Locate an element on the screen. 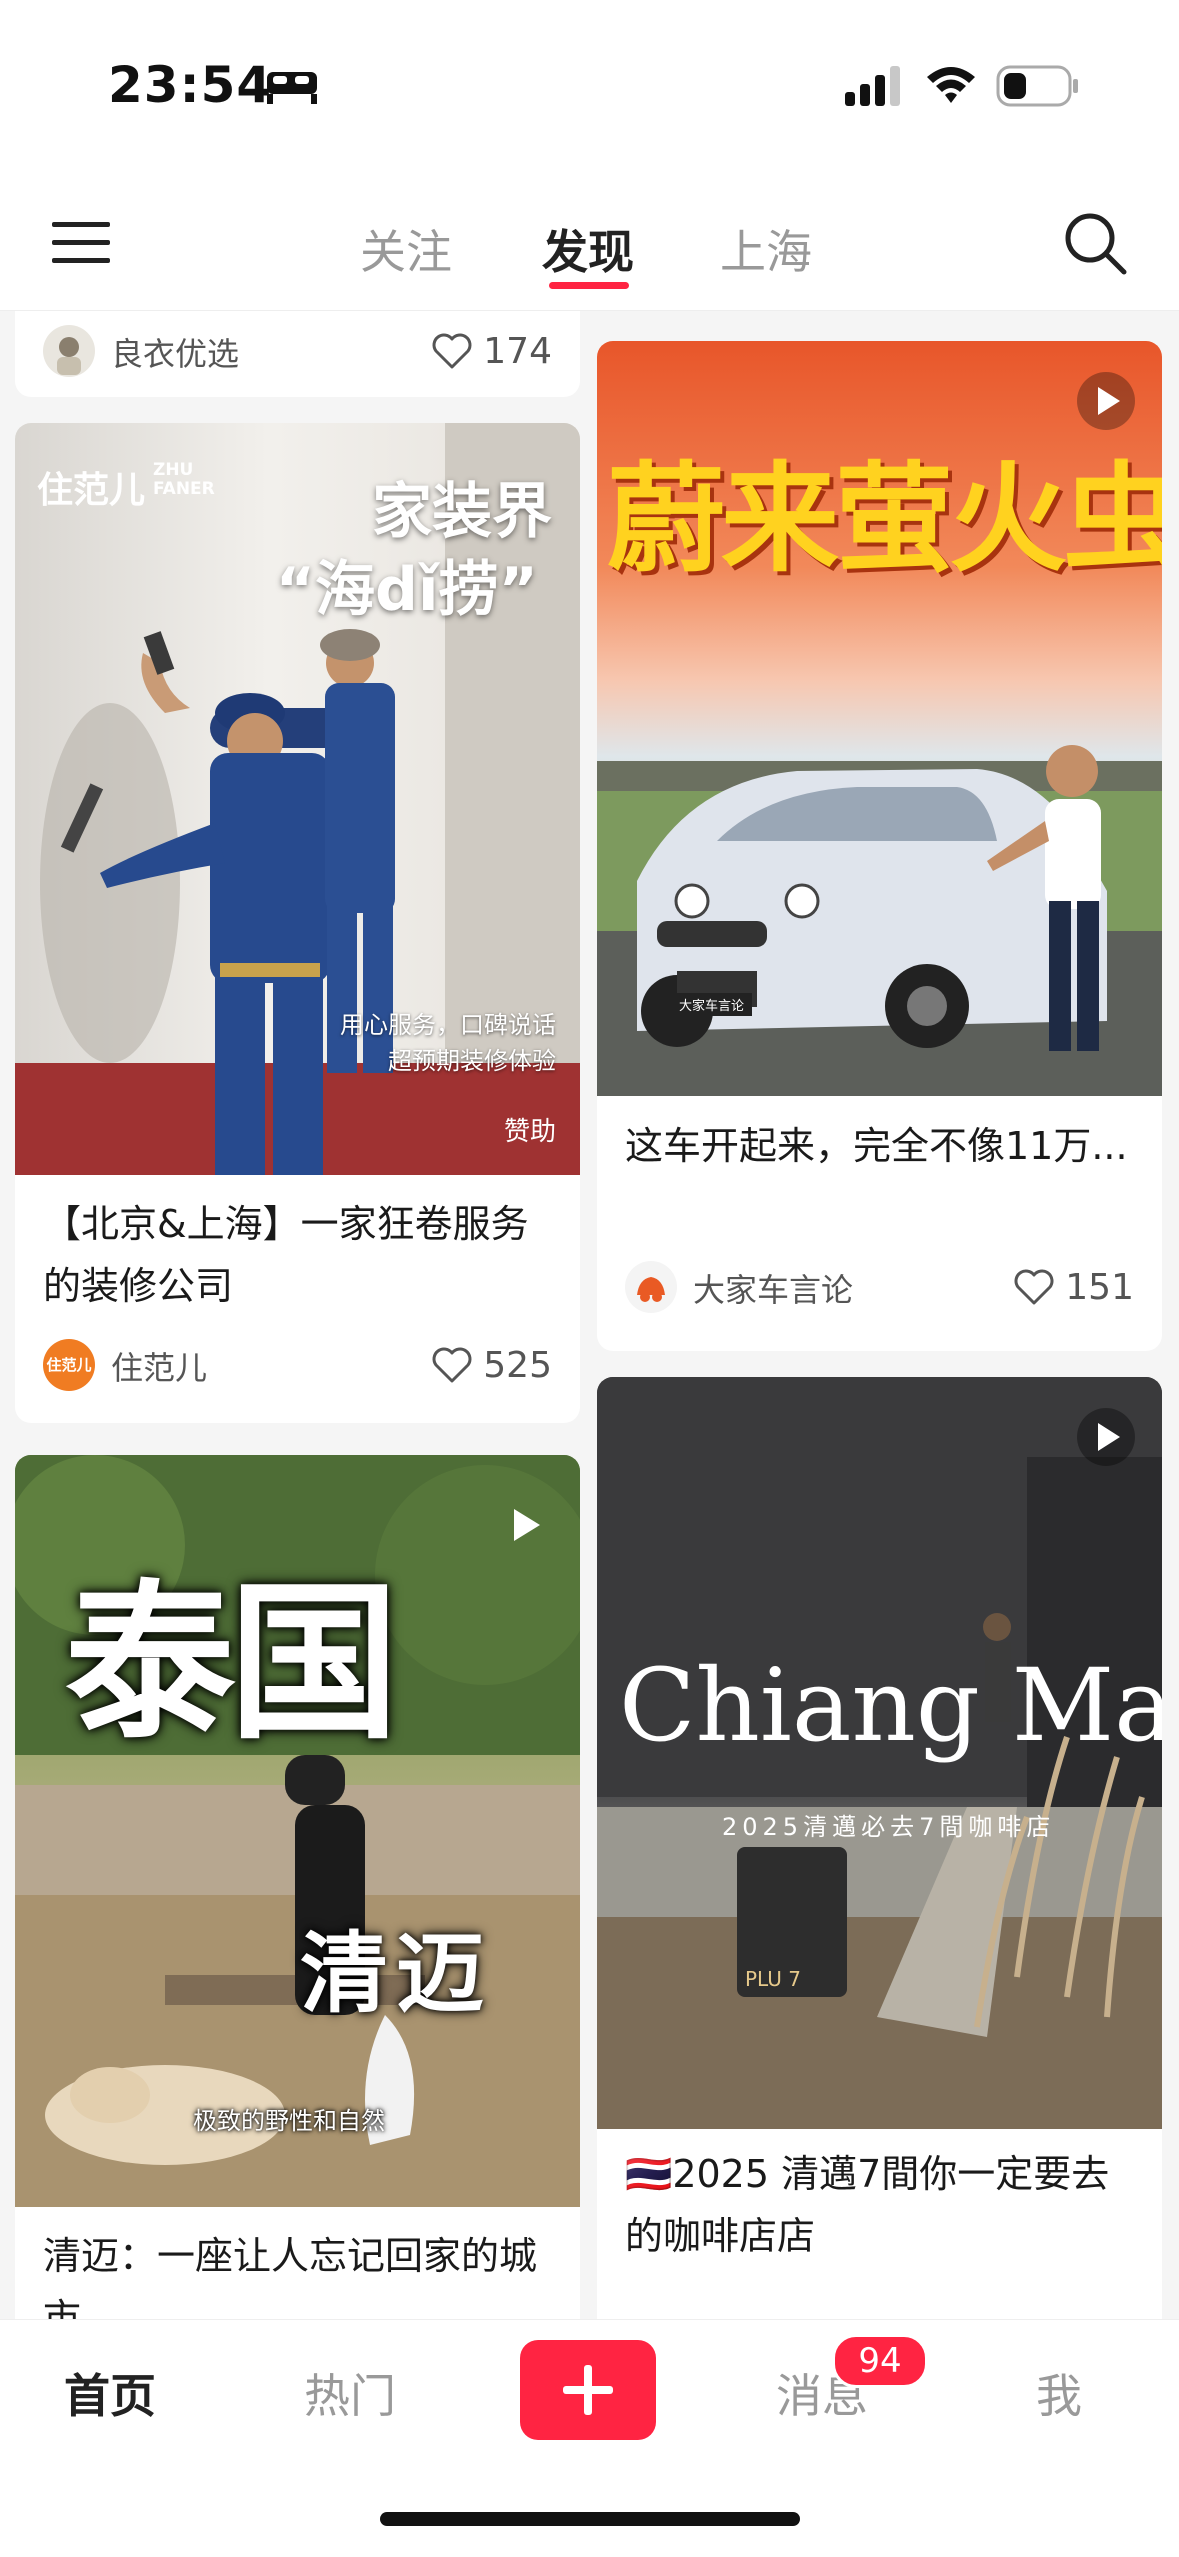  cover-caption: 极致的野性和自然 is located at coordinates (289, 2121).